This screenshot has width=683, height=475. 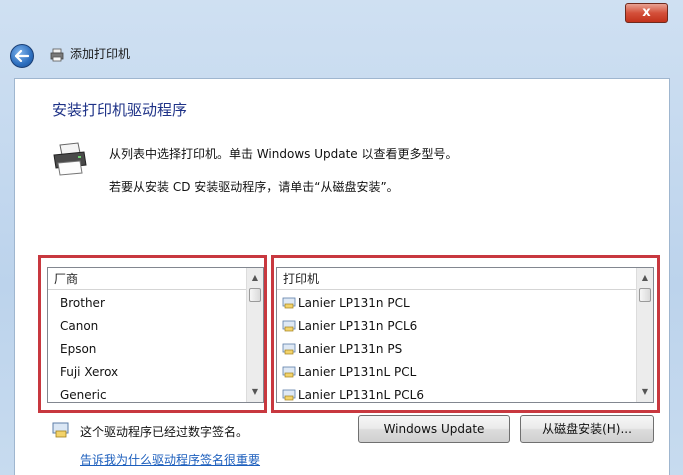 I want to click on install-cd-hint: 若要从安装 CD 安装驱动程序，请单击“从磁盘安装”。, so click(x=254, y=187).